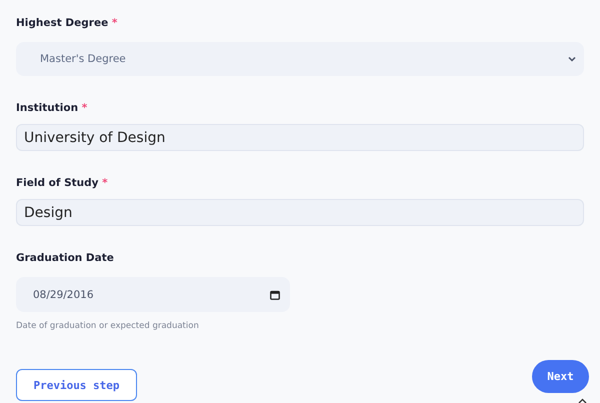  What do you see at coordinates (275, 295) in the screenshot?
I see `calendar-icon` at bounding box center [275, 295].